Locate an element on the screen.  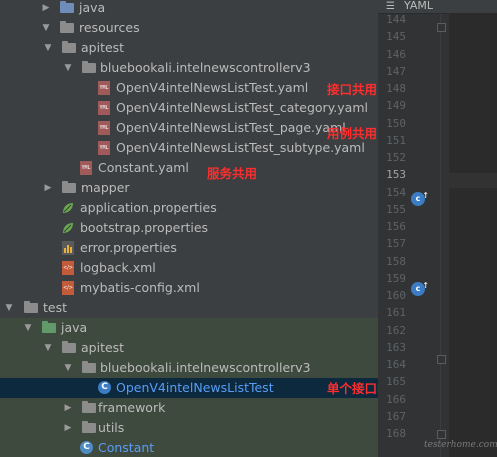
tree-row-xml-file: </> mybatis-config.xml is located at coordinates (189, 288).